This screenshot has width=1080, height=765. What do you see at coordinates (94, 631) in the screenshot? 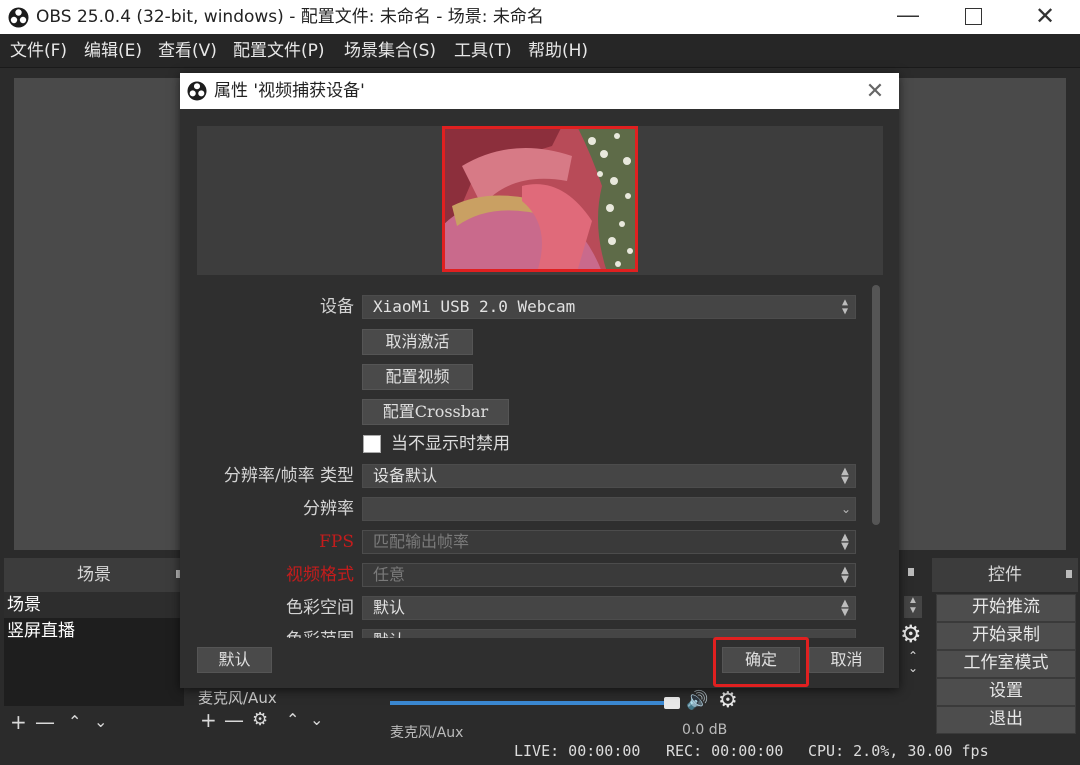
I see `scene-item: 竖屏直播` at bounding box center [94, 631].